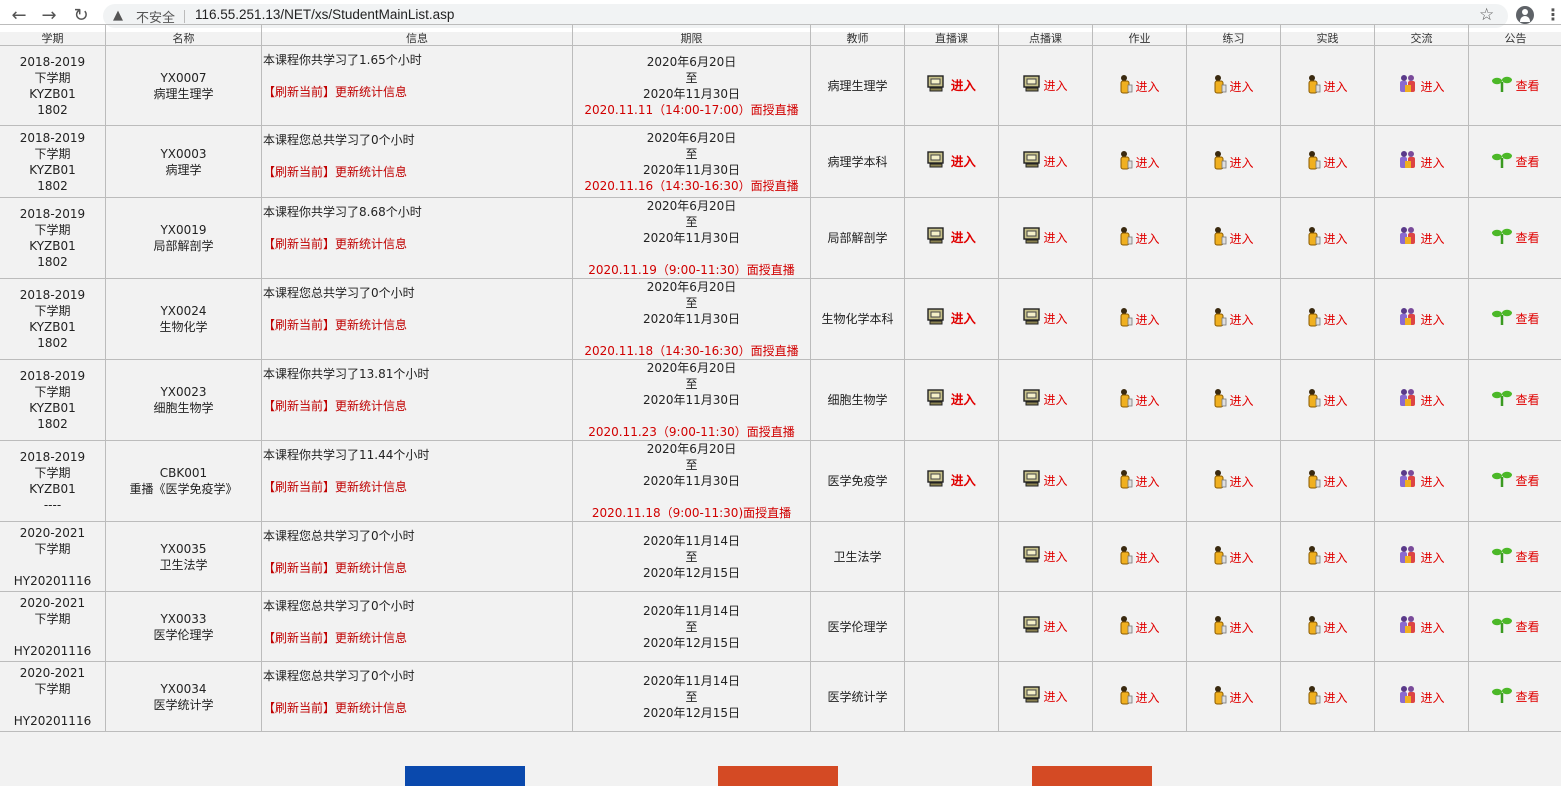  Describe the element at coordinates (324, 14) in the screenshot. I see `url-text: 116.55.251.13/NET/xs/StudentMainList.asp` at that location.